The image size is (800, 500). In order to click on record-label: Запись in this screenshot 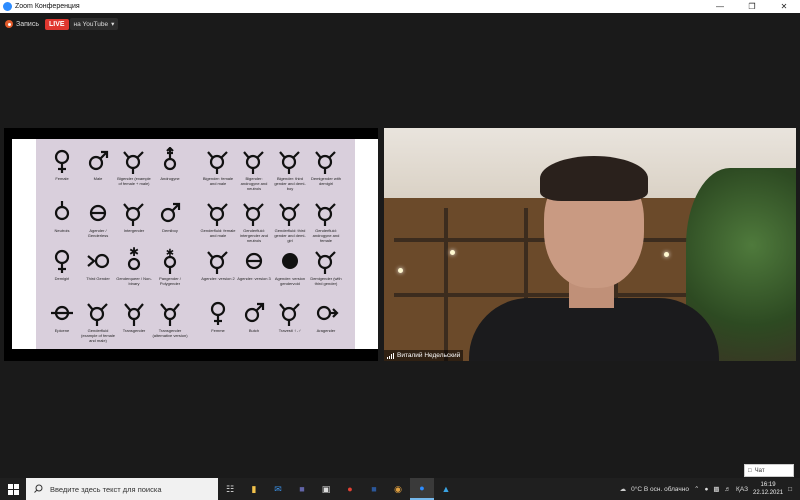, I will do `click(27, 24)`.